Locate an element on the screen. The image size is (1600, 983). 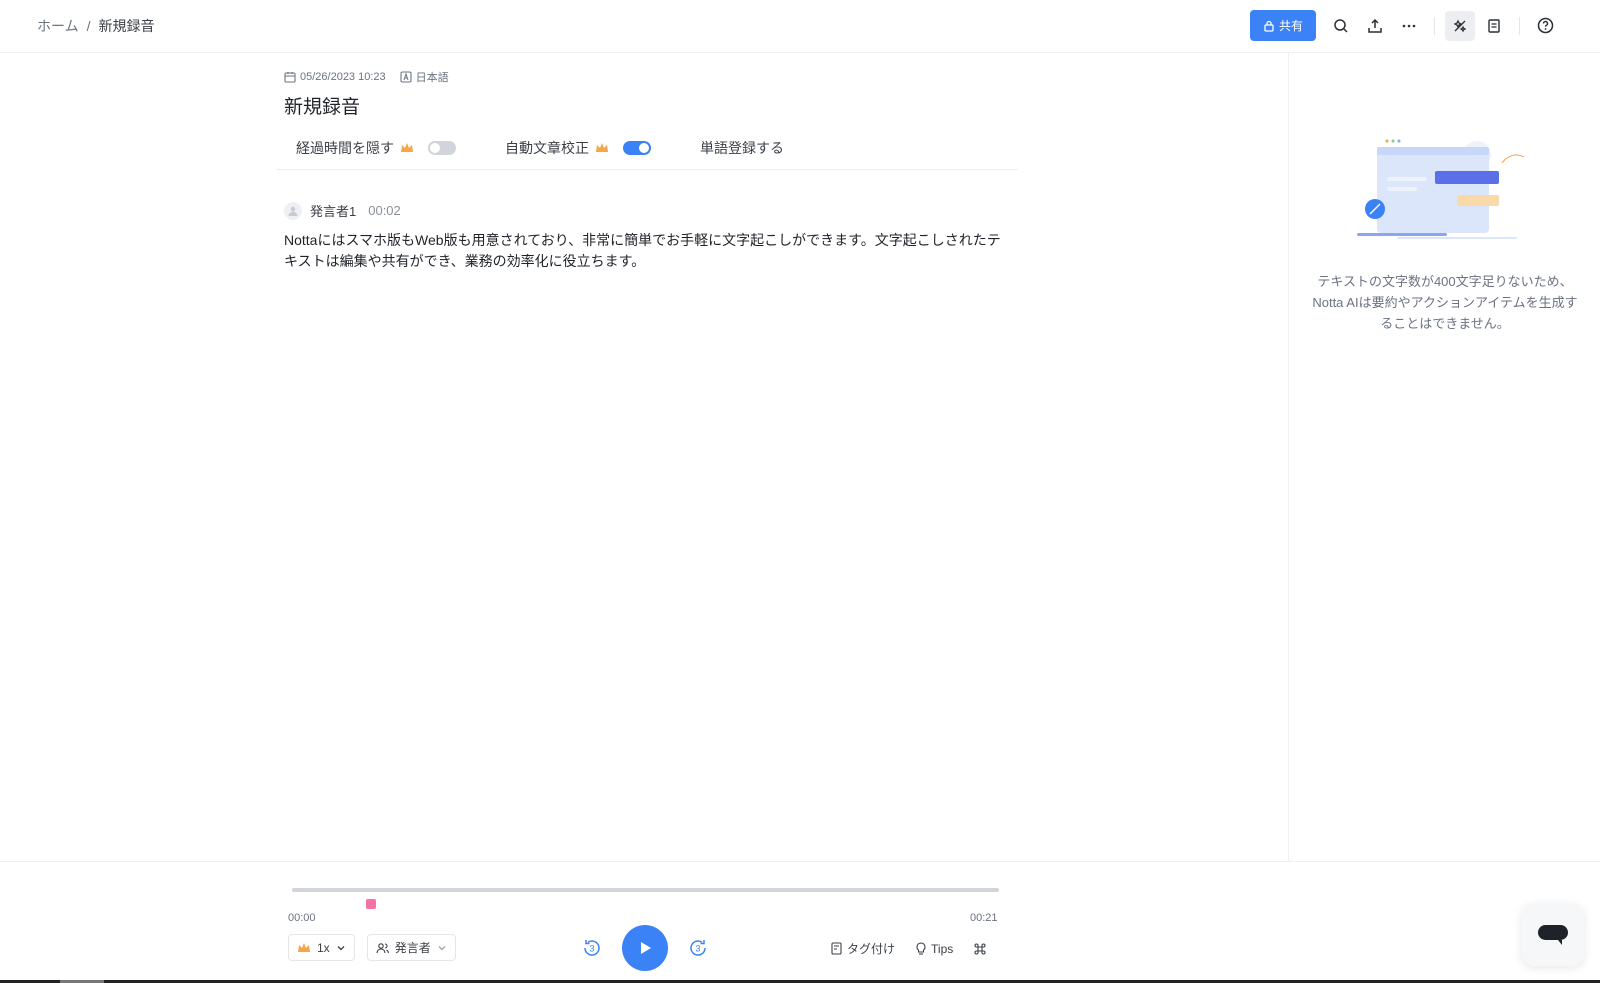
rewind-icon: 3 is located at coordinates (592, 948).